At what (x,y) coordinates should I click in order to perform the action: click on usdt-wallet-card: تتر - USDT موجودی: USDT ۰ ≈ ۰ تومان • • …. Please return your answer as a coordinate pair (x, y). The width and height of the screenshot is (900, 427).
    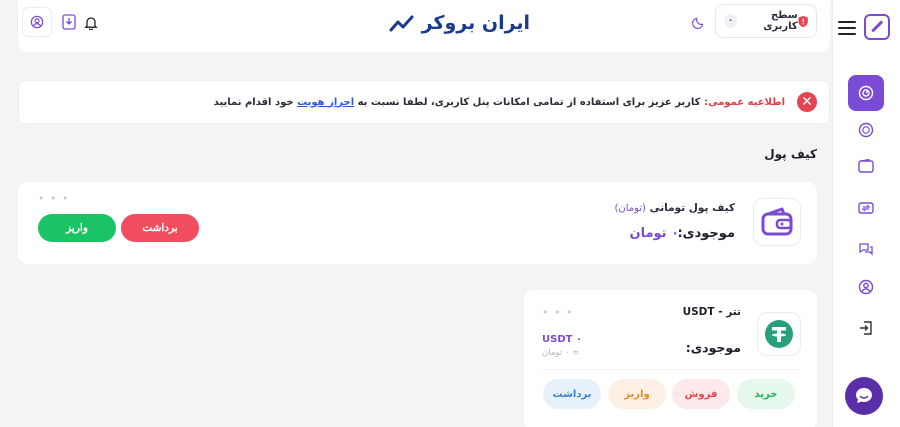
    Looking at the image, I should click on (670, 358).